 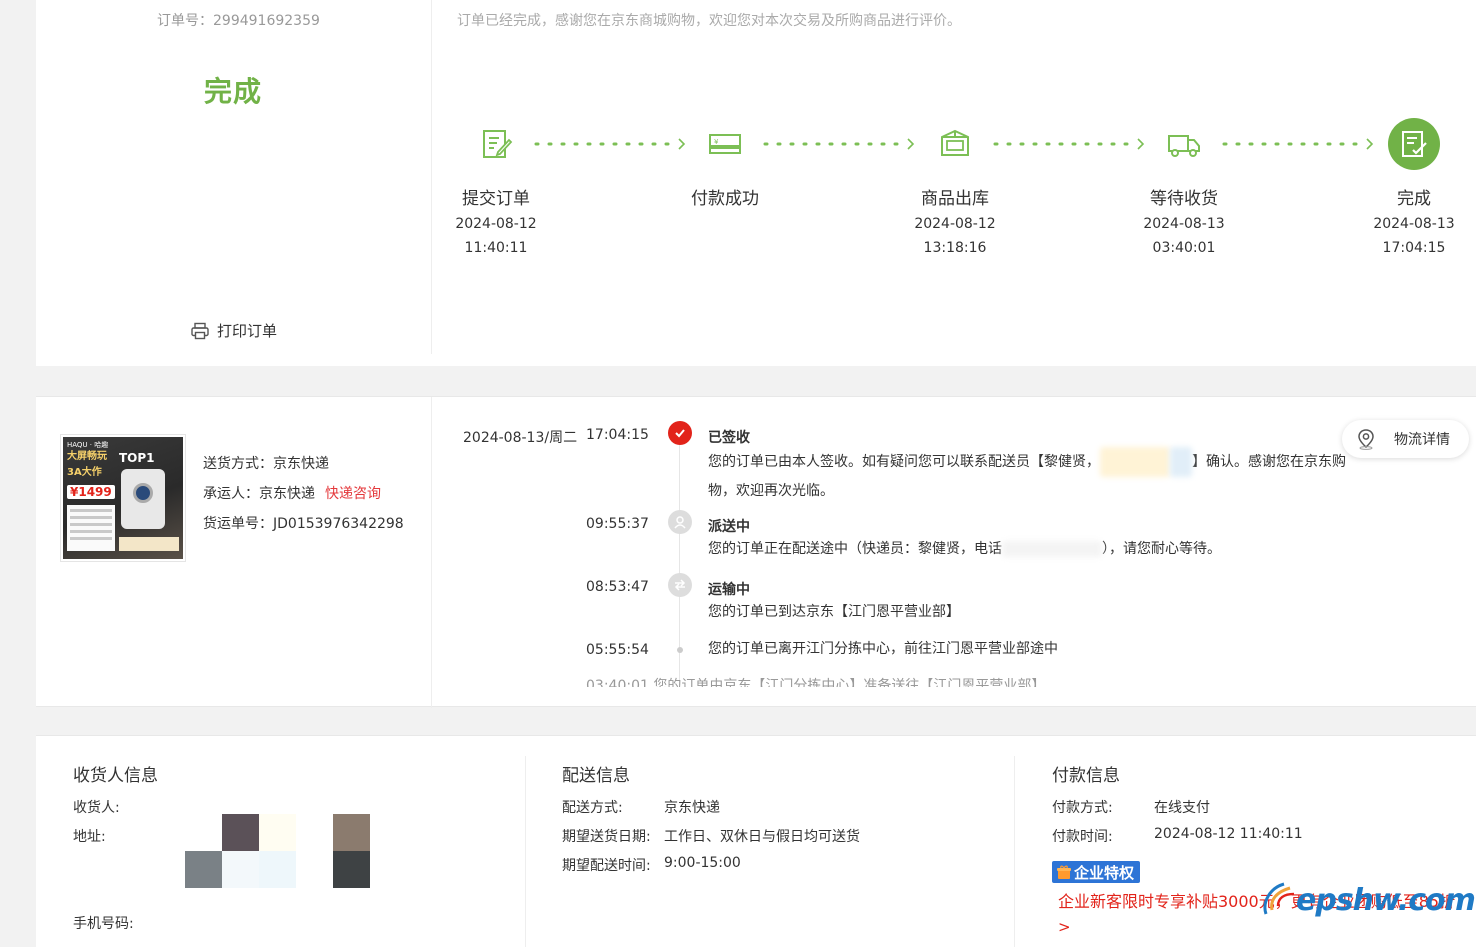 I want to click on receiver-address-label: 地址:, so click(x=89, y=837).